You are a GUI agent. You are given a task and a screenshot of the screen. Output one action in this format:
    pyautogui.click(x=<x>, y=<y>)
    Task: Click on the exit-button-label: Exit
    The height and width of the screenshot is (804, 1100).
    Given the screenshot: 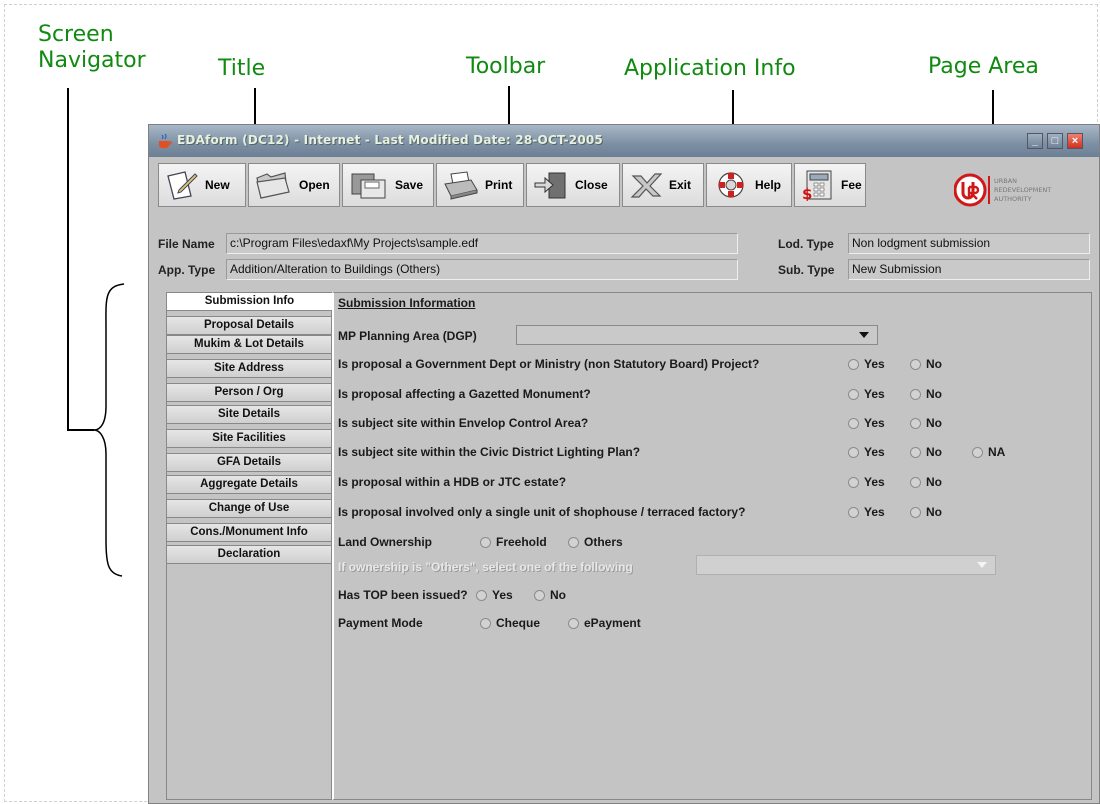 What is the action you would take?
    pyautogui.click(x=680, y=185)
    